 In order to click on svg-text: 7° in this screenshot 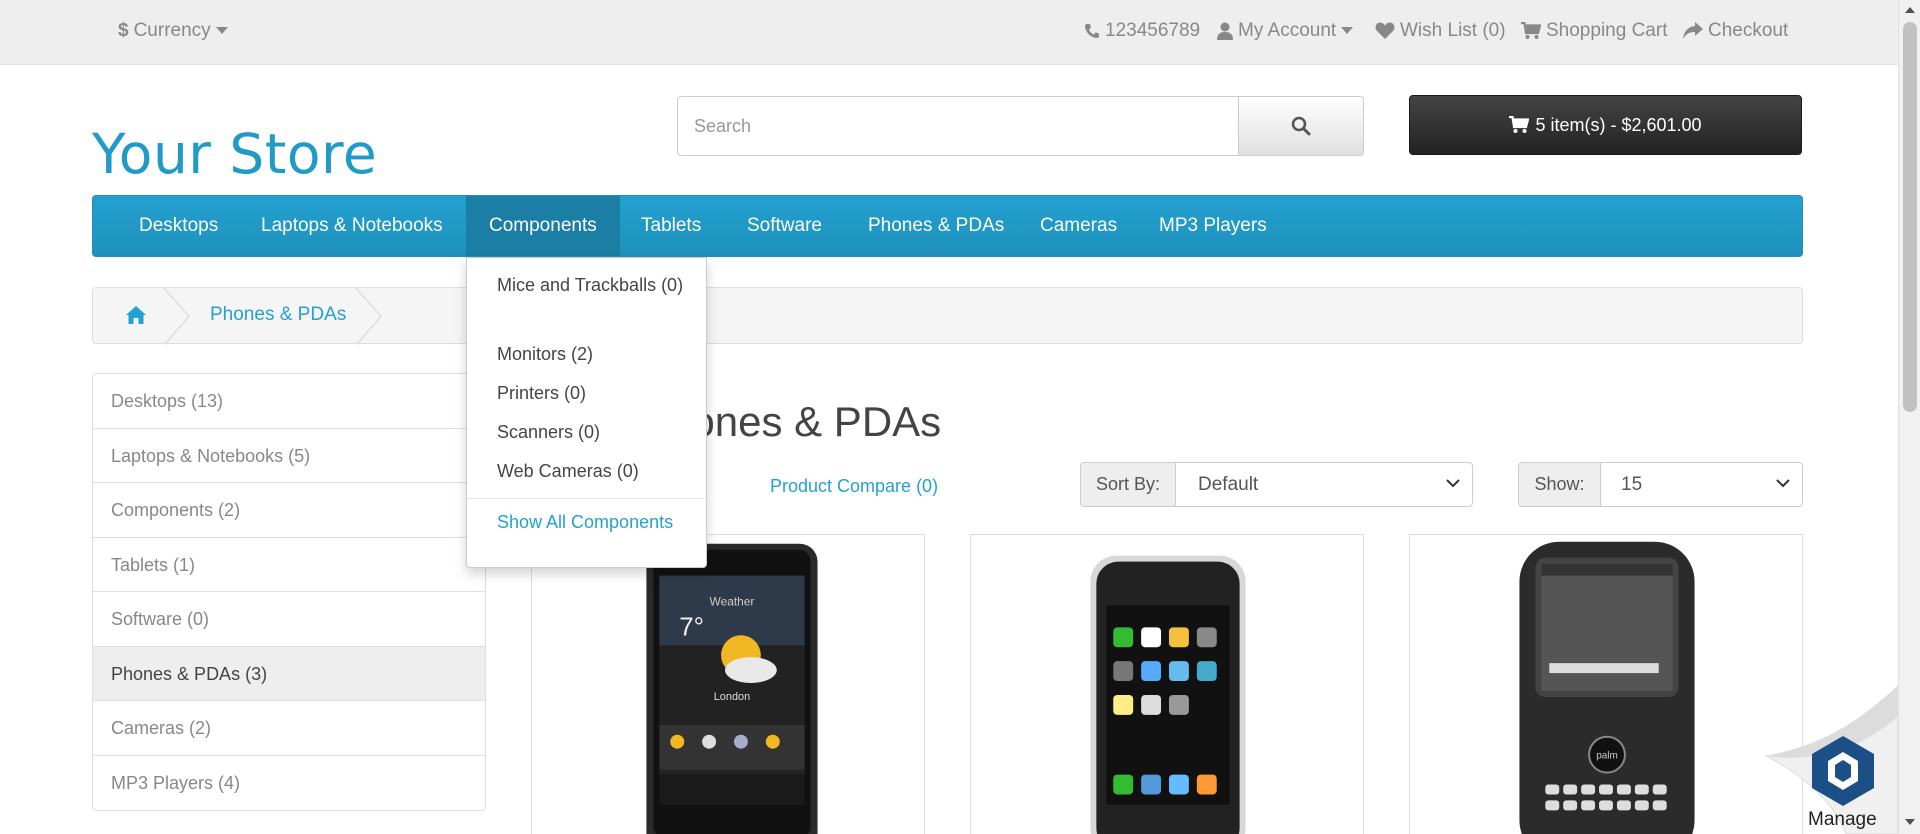, I will do `click(691, 627)`.